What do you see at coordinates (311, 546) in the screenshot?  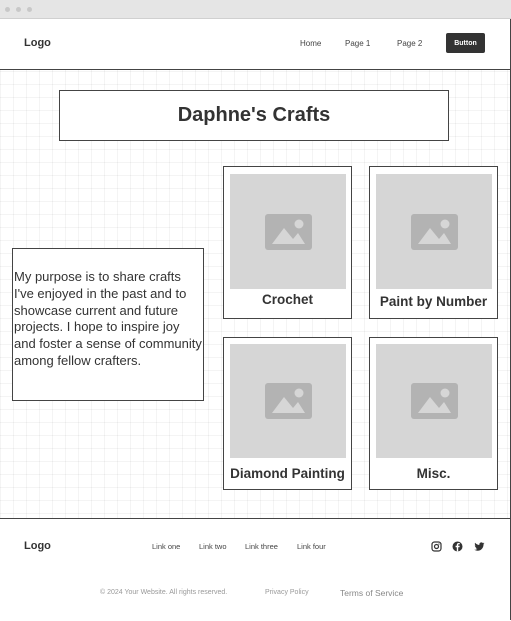 I see `footer-link-four: Link four` at bounding box center [311, 546].